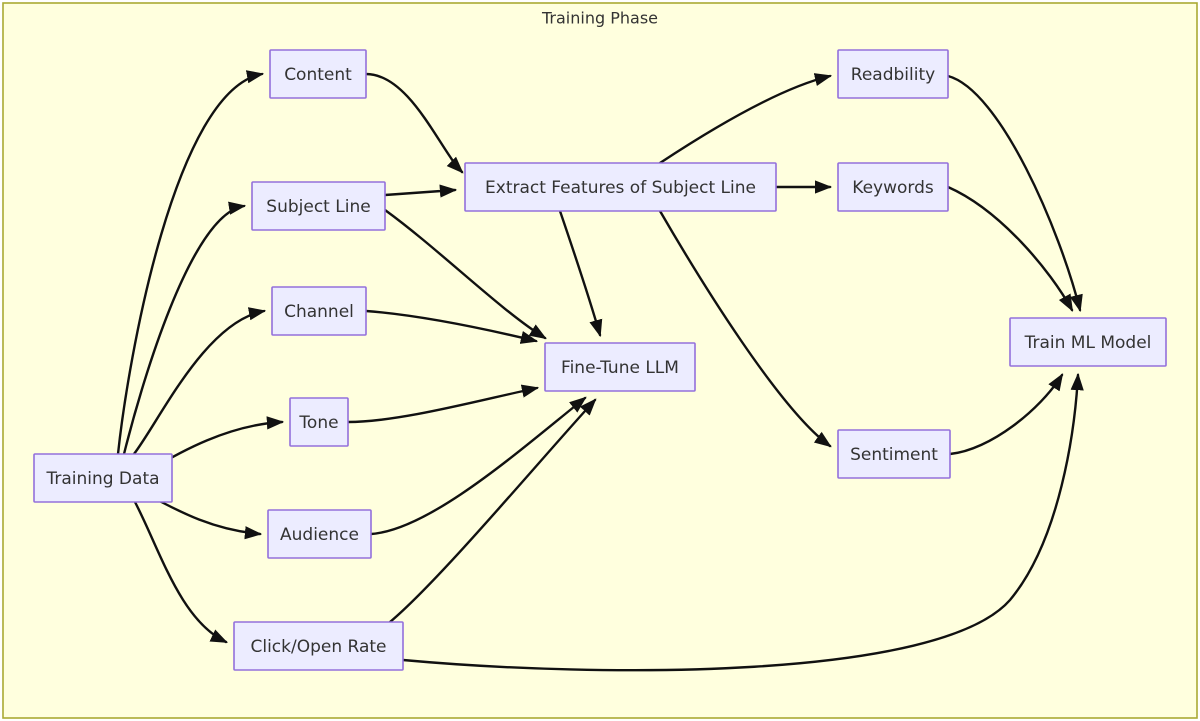  I want to click on node-channel: Channel, so click(319, 311).